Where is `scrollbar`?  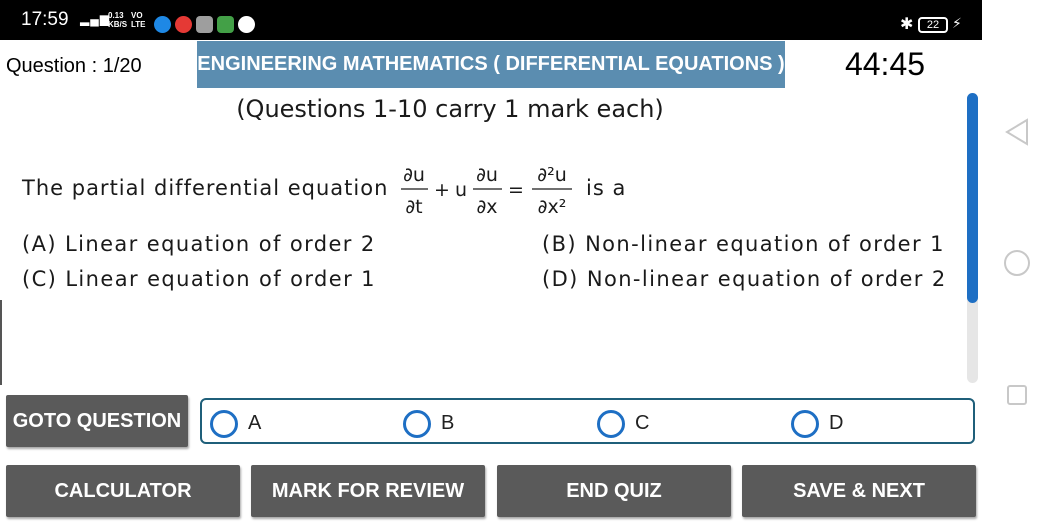 scrollbar is located at coordinates (972, 238).